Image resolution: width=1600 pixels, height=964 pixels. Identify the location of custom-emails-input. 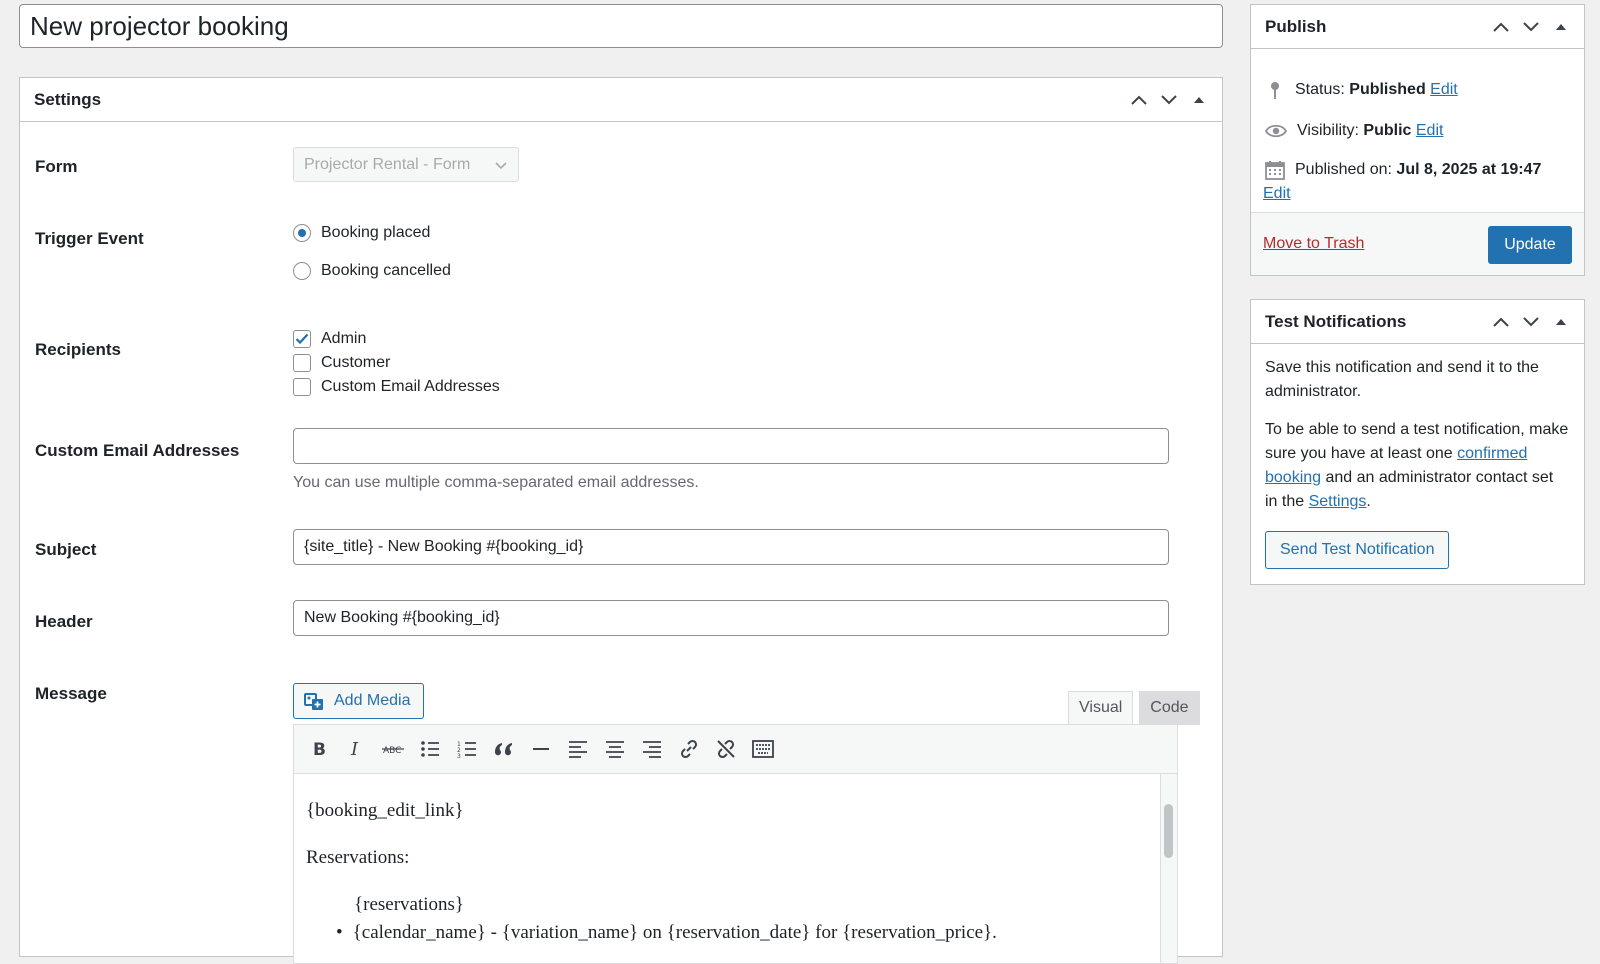
(731, 446).